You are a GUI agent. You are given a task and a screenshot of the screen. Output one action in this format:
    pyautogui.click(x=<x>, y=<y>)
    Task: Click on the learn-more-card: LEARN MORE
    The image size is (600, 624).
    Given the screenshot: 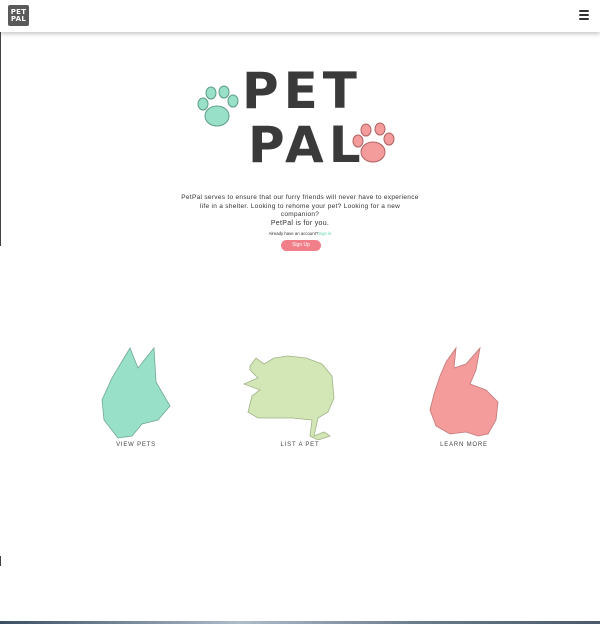 What is the action you would take?
    pyautogui.click(x=464, y=394)
    